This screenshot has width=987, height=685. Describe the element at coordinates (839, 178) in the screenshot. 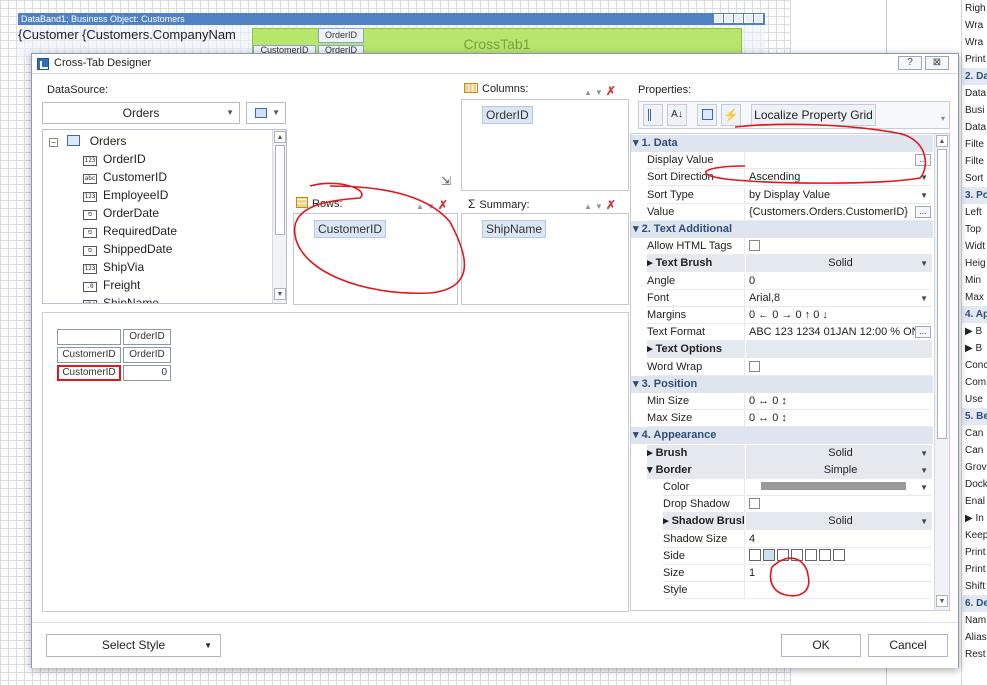

I see `property-value: Ascending ▼` at that location.